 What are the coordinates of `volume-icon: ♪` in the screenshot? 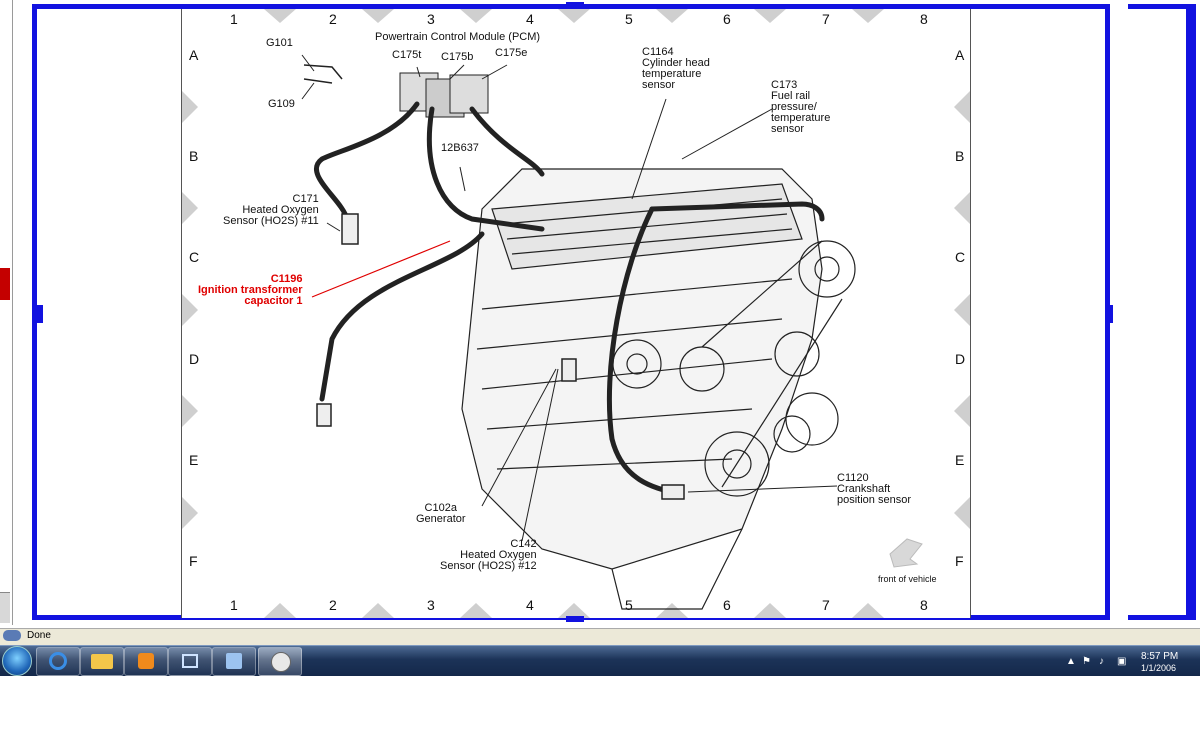 It's located at (1101, 661).